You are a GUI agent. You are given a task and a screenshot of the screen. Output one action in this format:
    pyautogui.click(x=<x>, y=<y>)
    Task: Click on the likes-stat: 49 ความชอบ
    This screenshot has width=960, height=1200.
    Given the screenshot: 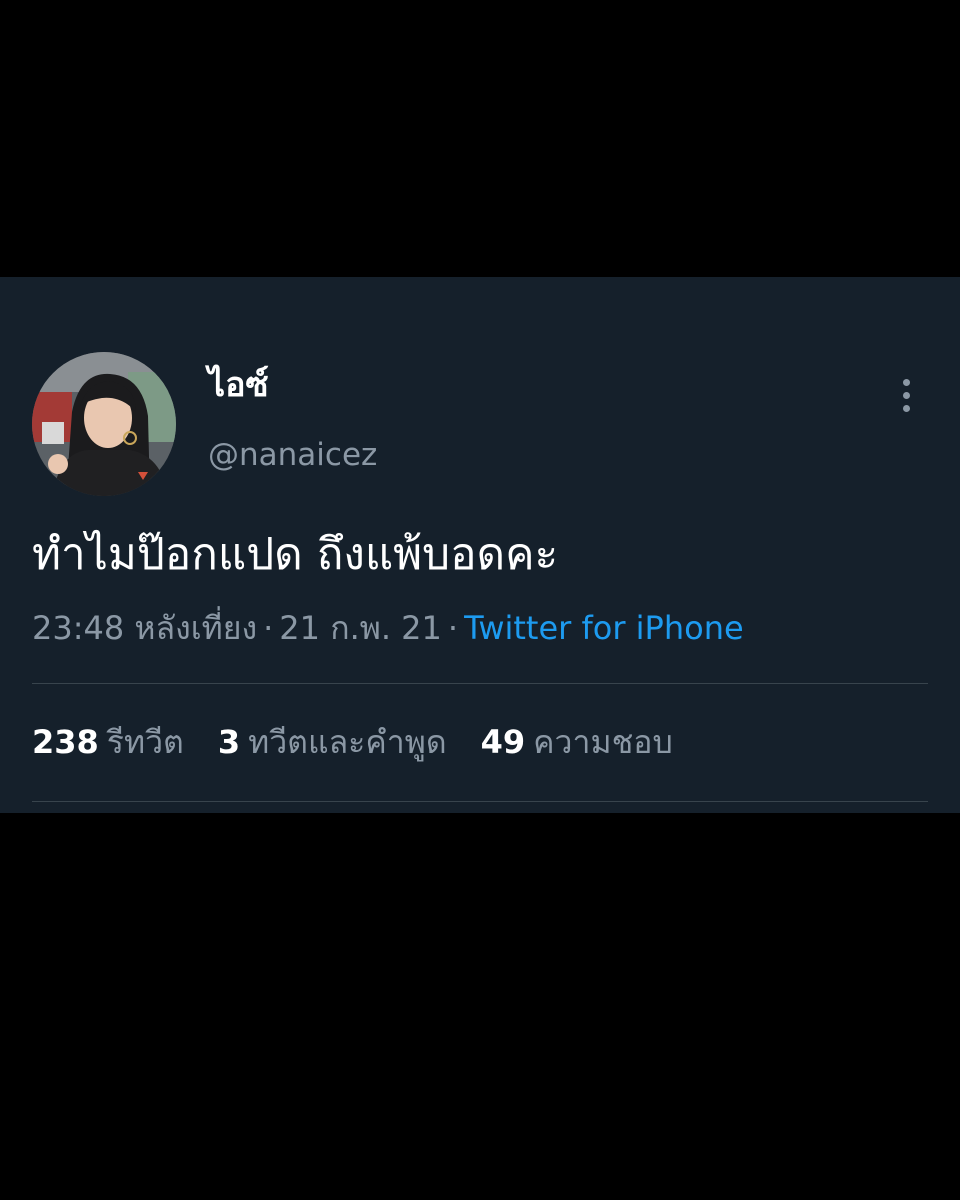 What is the action you would take?
    pyautogui.click(x=577, y=742)
    